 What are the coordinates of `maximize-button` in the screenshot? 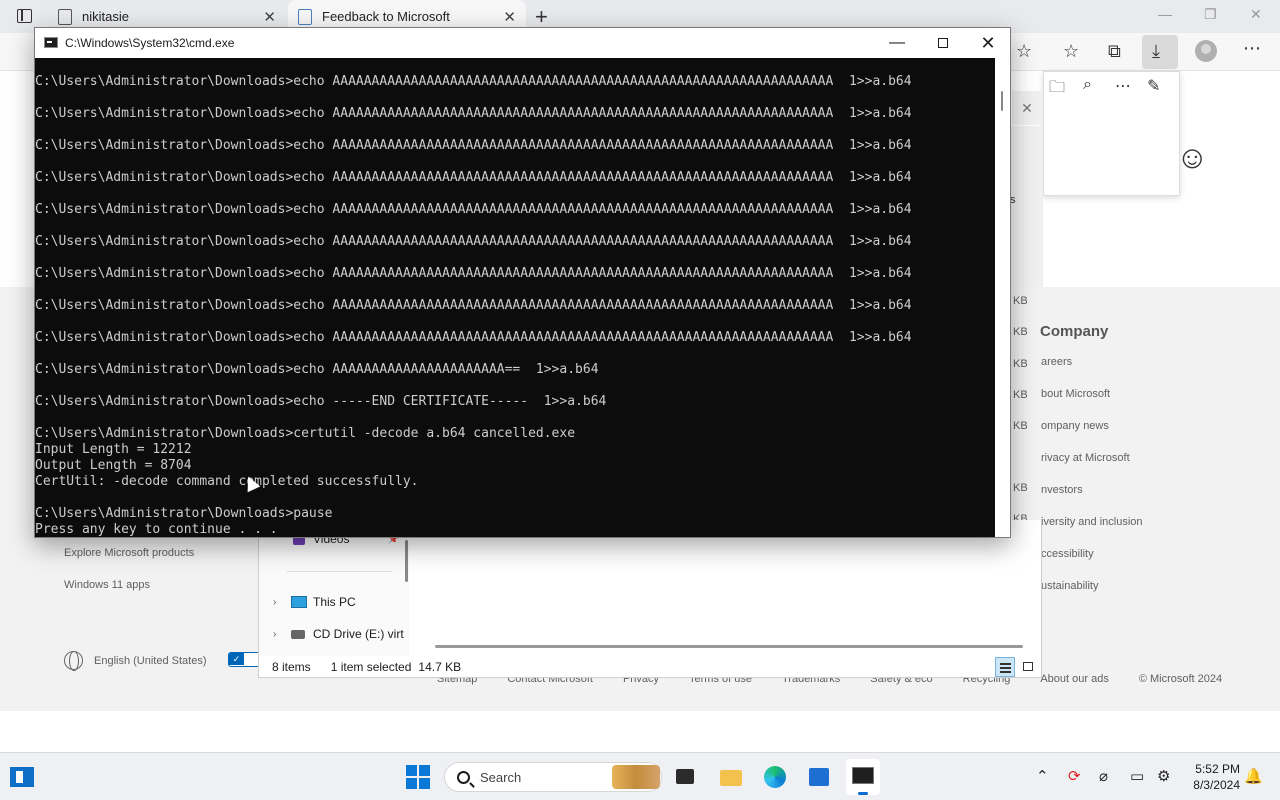 It's located at (943, 43).